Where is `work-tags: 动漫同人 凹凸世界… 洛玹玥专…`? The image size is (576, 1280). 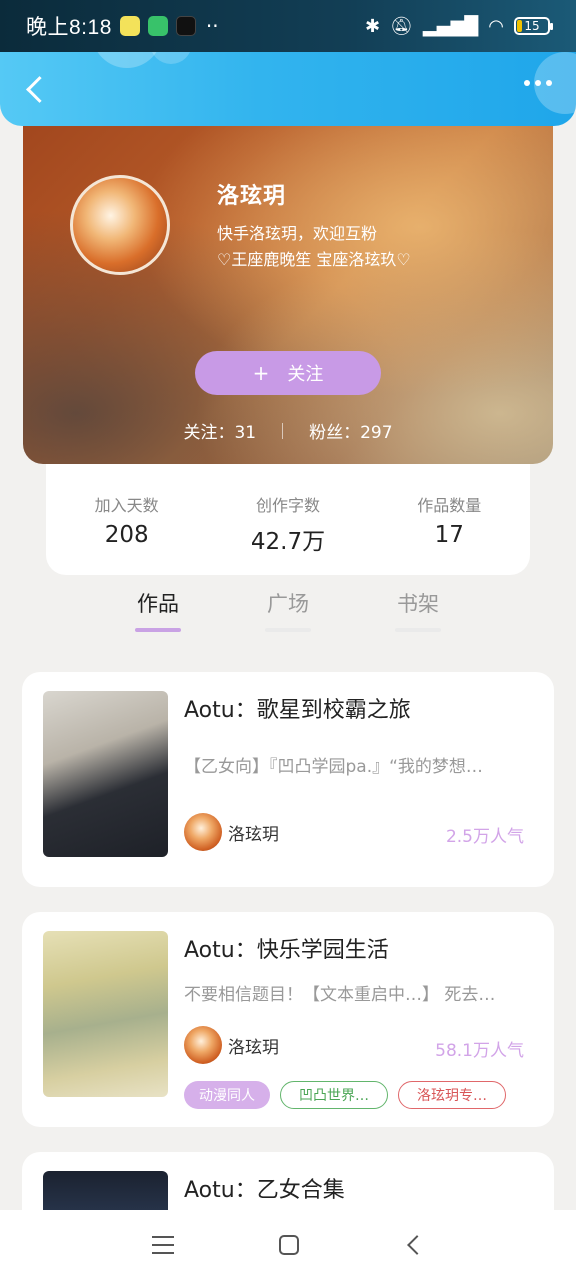 work-tags: 动漫同人 凹凸世界… 洛玹玥专… is located at coordinates (345, 1095).